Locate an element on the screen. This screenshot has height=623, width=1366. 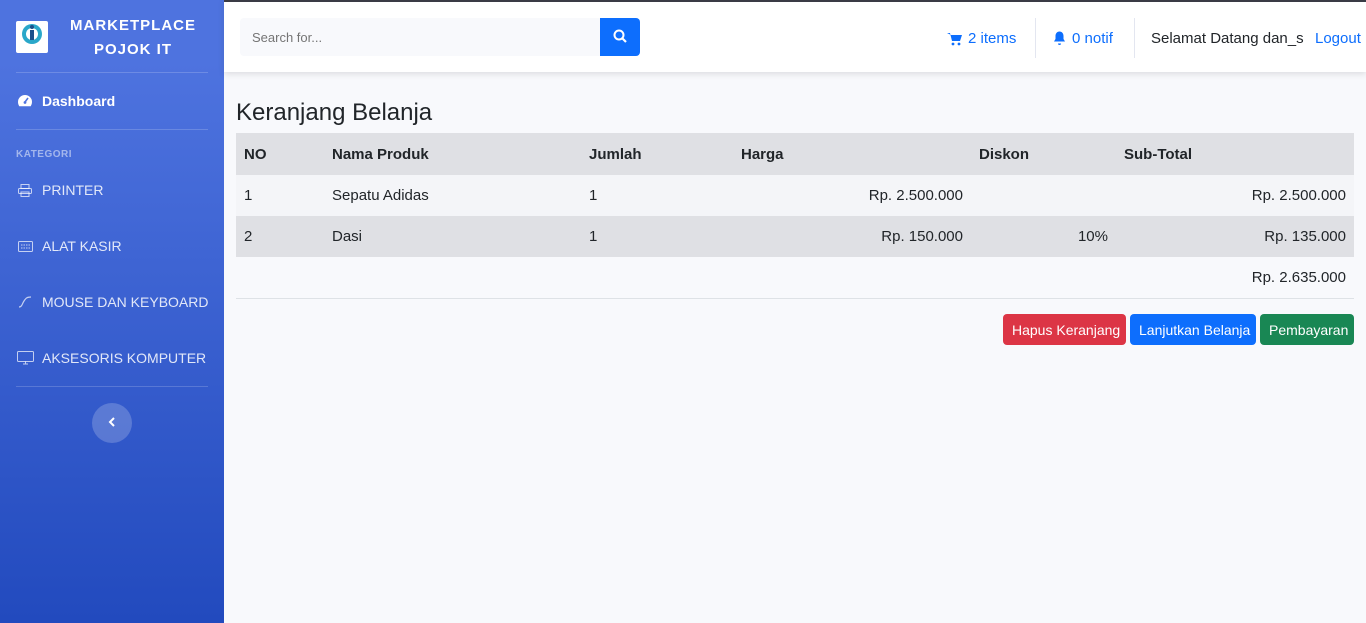
cart-link: 2 items is located at coordinates (981, 38).